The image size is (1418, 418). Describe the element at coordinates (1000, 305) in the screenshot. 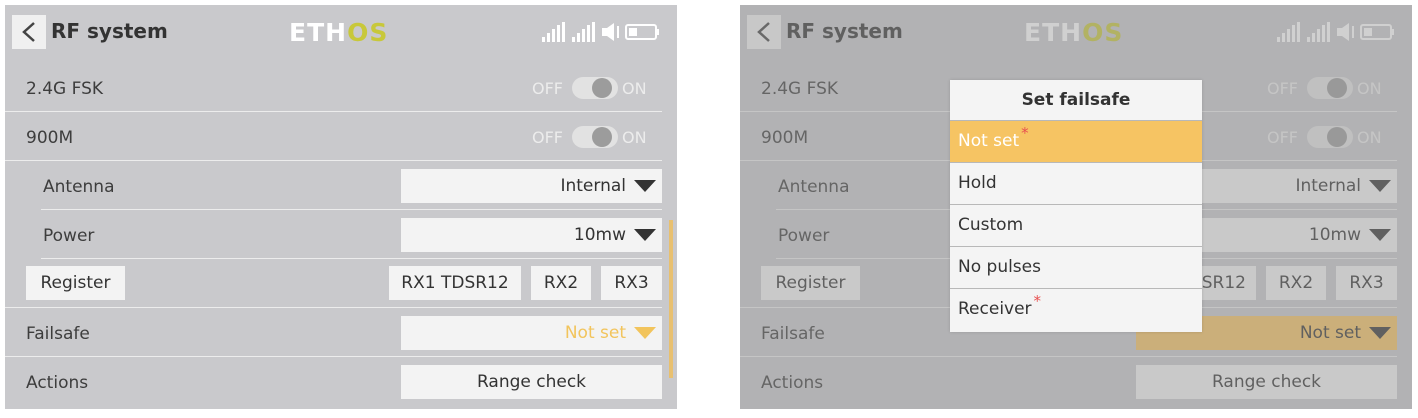

I see `option-label: Receiver *` at that location.